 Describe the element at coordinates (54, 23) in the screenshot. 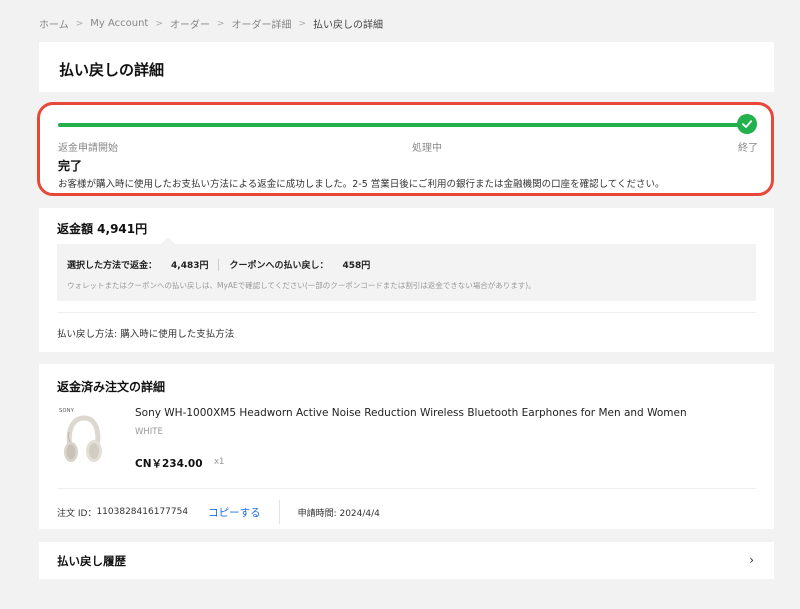

I see `breadcrumb-home: ホーム` at that location.